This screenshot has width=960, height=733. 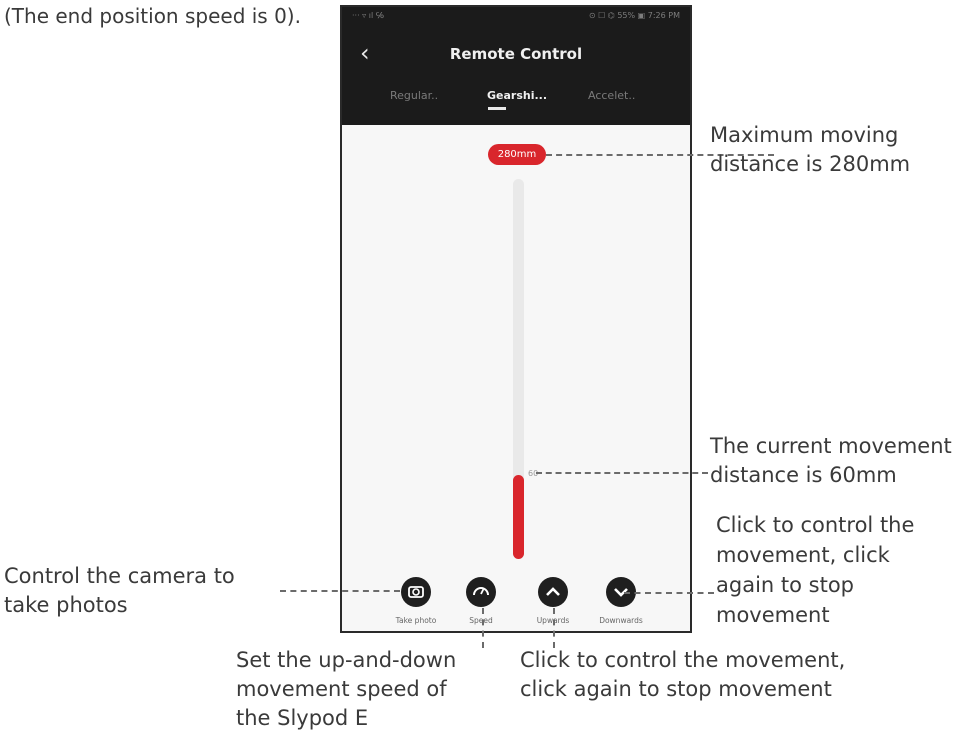 I want to click on max-distance-line-2: distance is 280mm, so click(x=810, y=164).